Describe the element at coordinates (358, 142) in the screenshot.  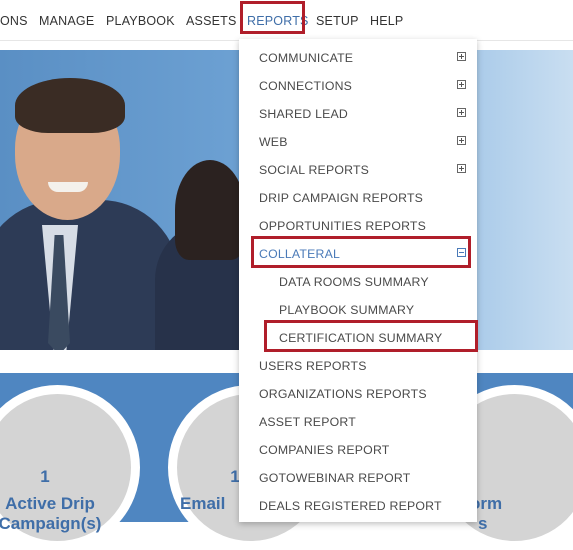
I see `menu-item-web: WEB` at that location.